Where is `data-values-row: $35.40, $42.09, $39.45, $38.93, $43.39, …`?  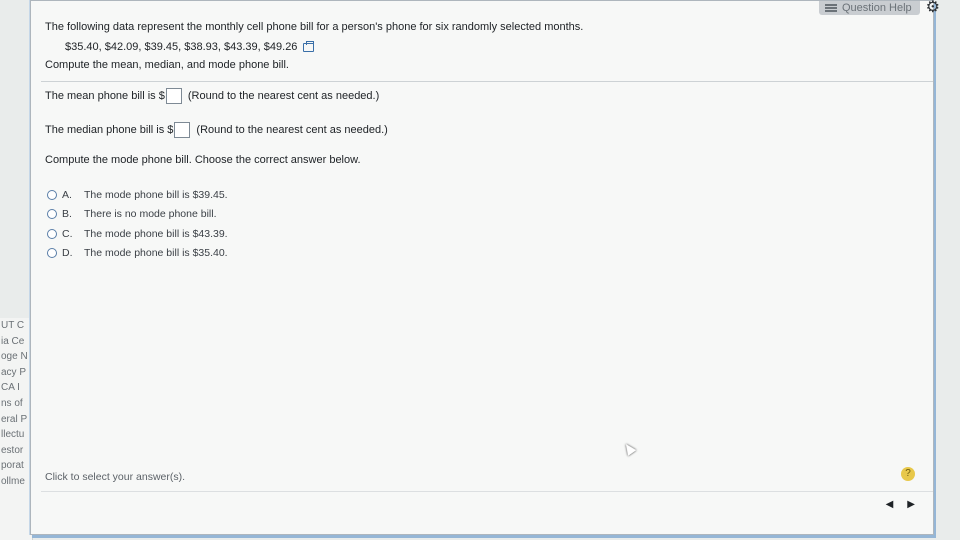
data-values-row: $35.40, $42.09, $39.45, $38.93, $43.39, … is located at coordinates (190, 46).